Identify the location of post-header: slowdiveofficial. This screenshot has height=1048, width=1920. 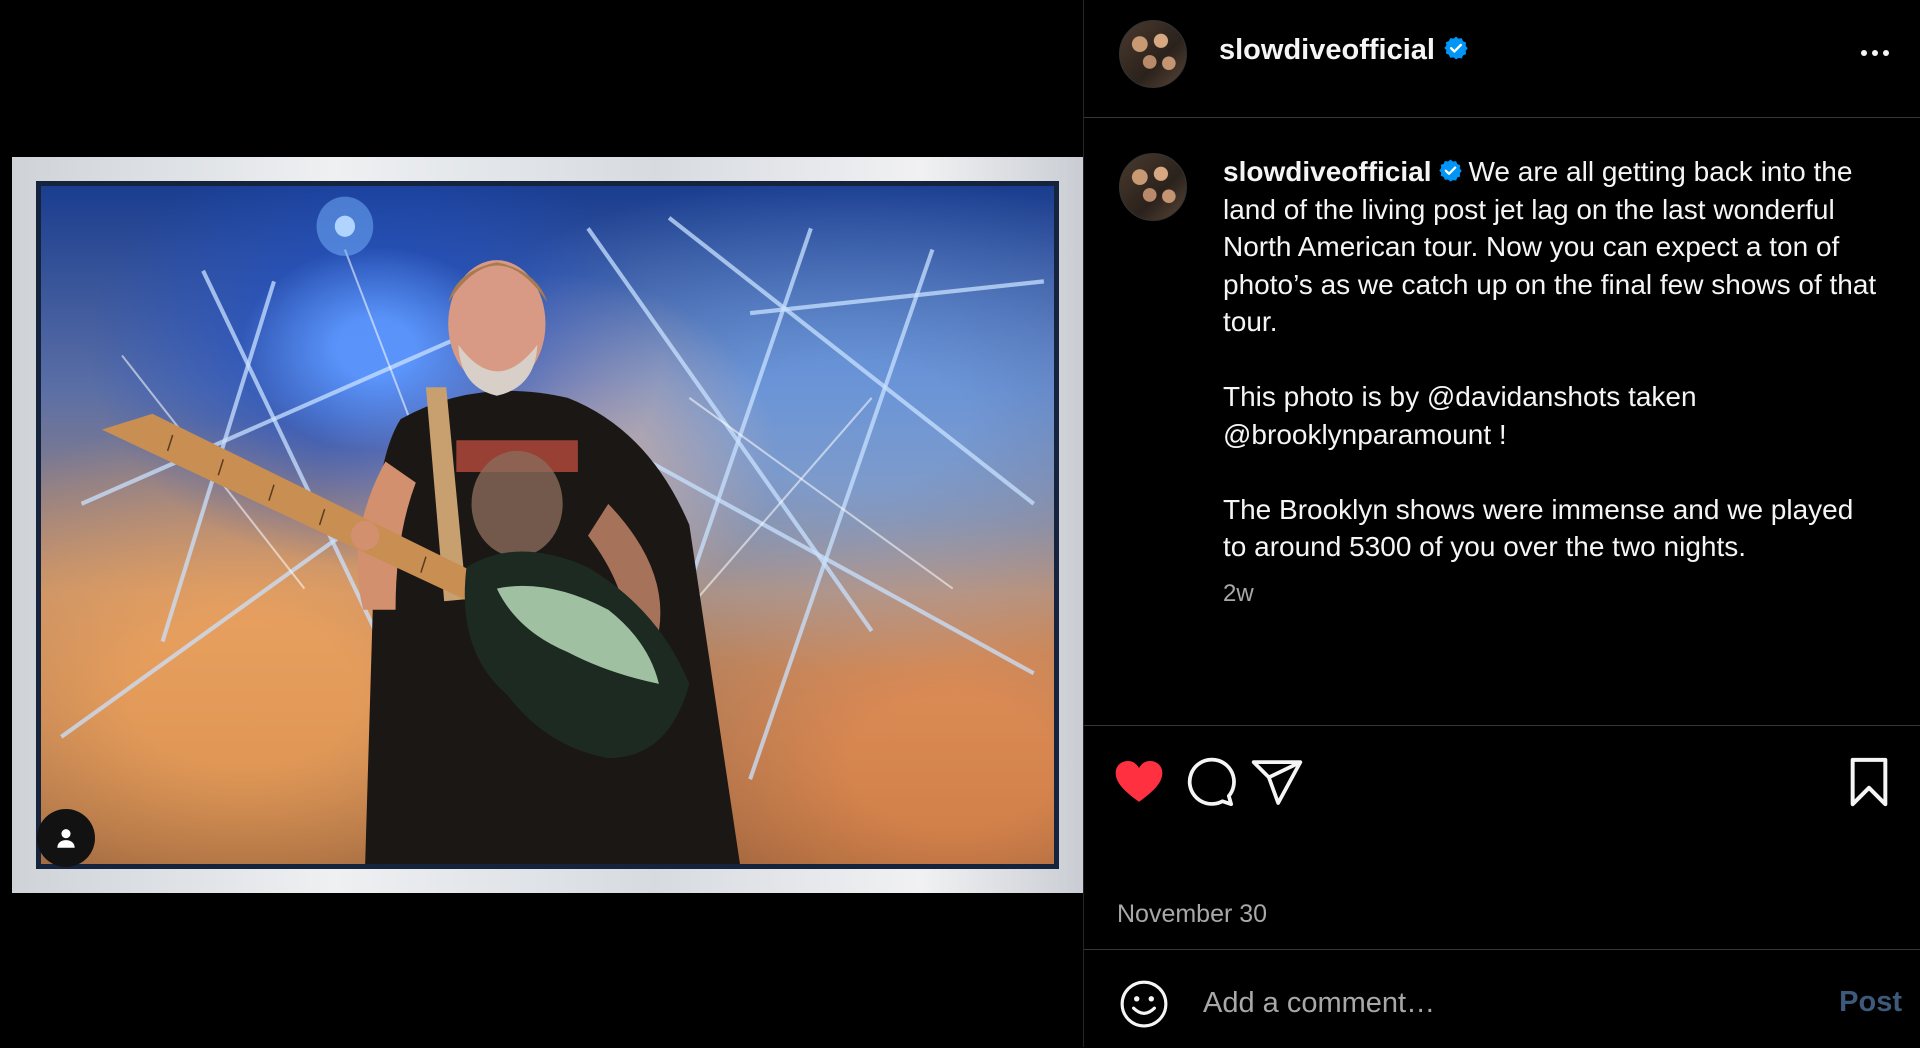
(1502, 59).